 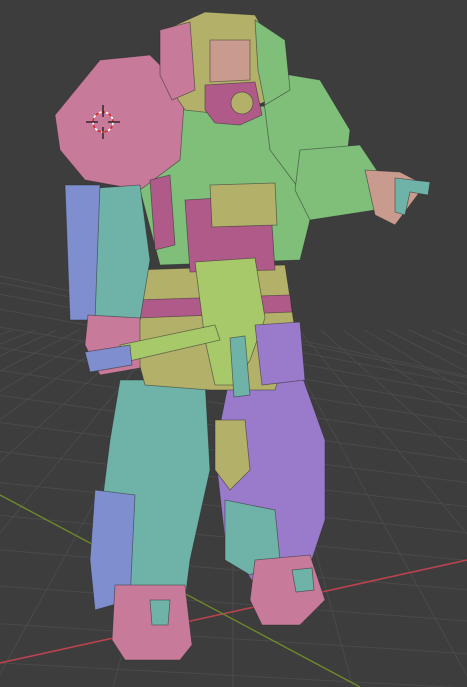 I want to click on left-arm-plate, so click(x=82, y=252).